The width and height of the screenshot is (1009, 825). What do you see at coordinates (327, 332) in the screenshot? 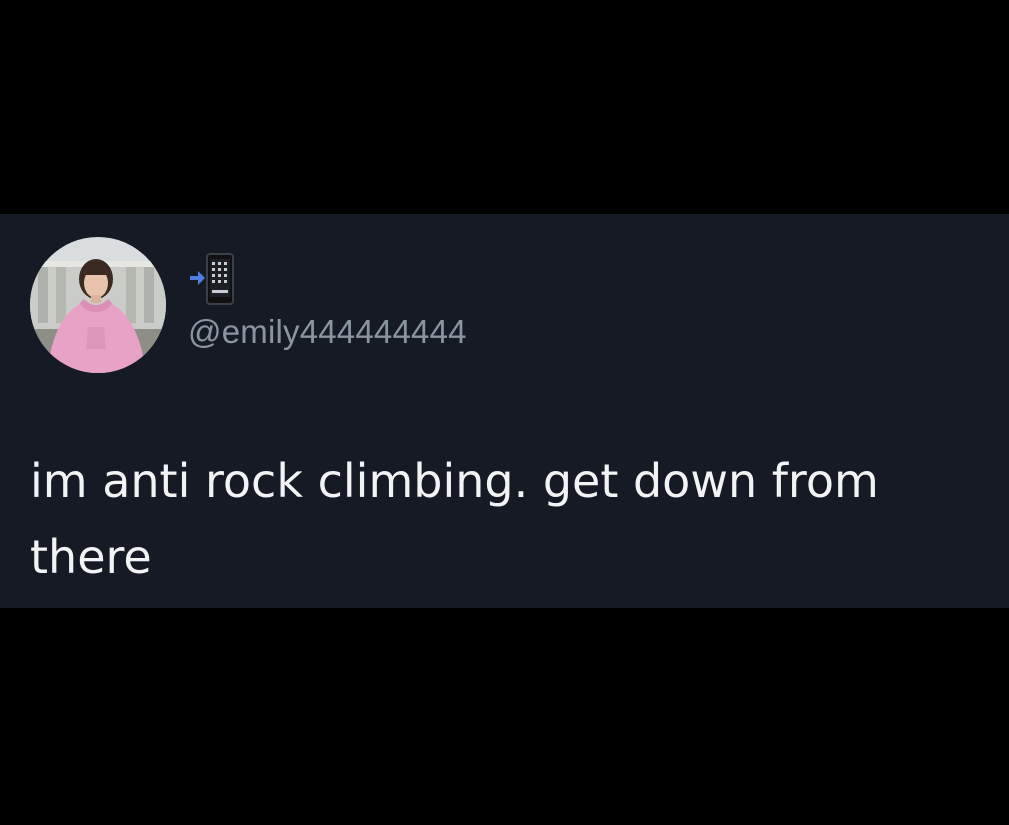
I see `author-handle: @emily444444444` at bounding box center [327, 332].